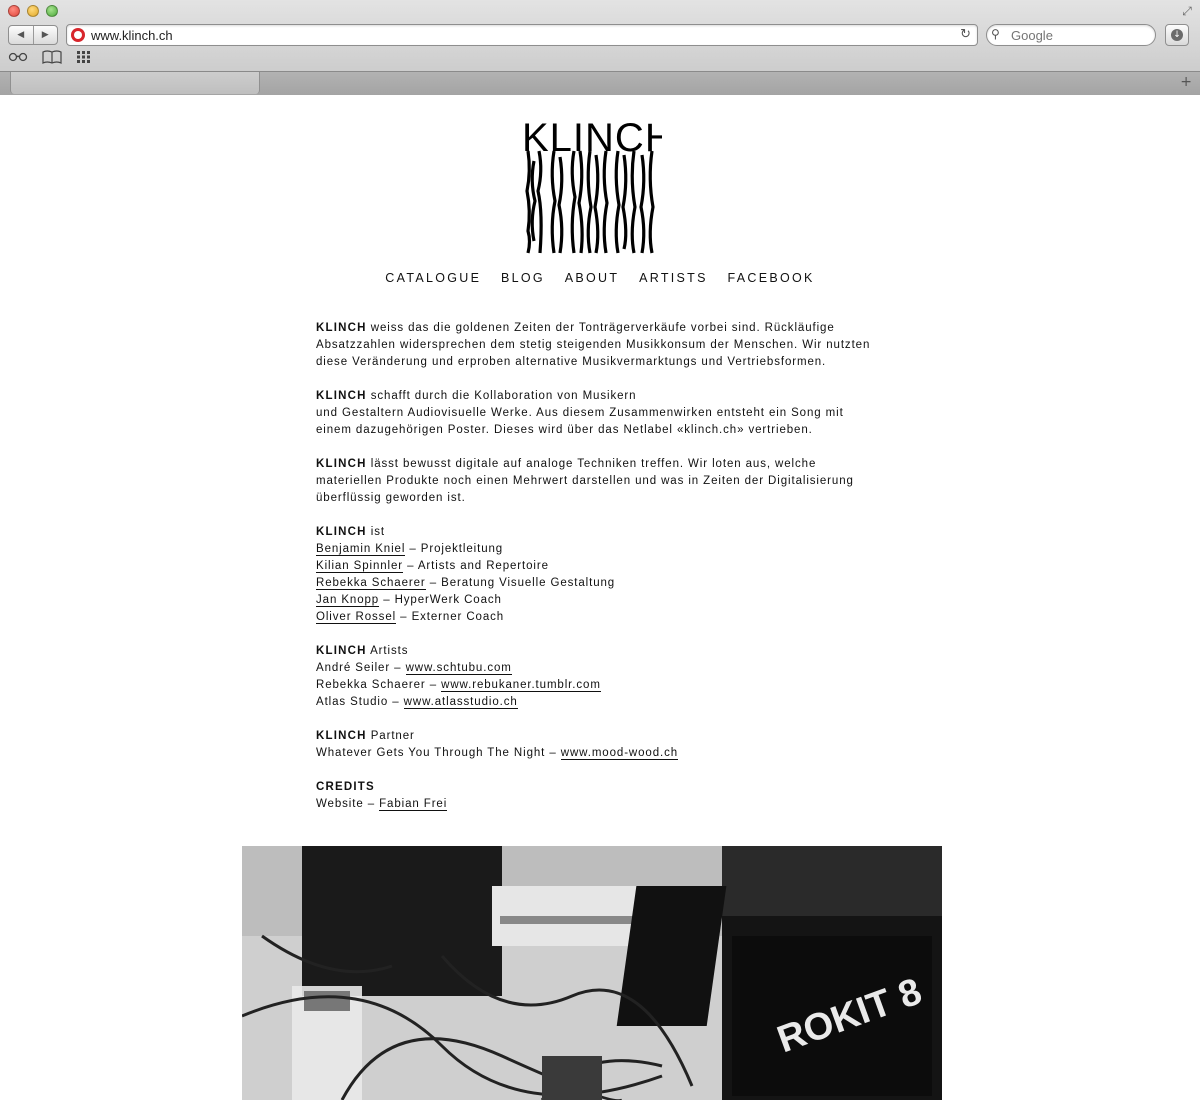 Image resolution: width=1200 pixels, height=1100 pixels. I want to click on bookmarks-book-icon, so click(52, 58).